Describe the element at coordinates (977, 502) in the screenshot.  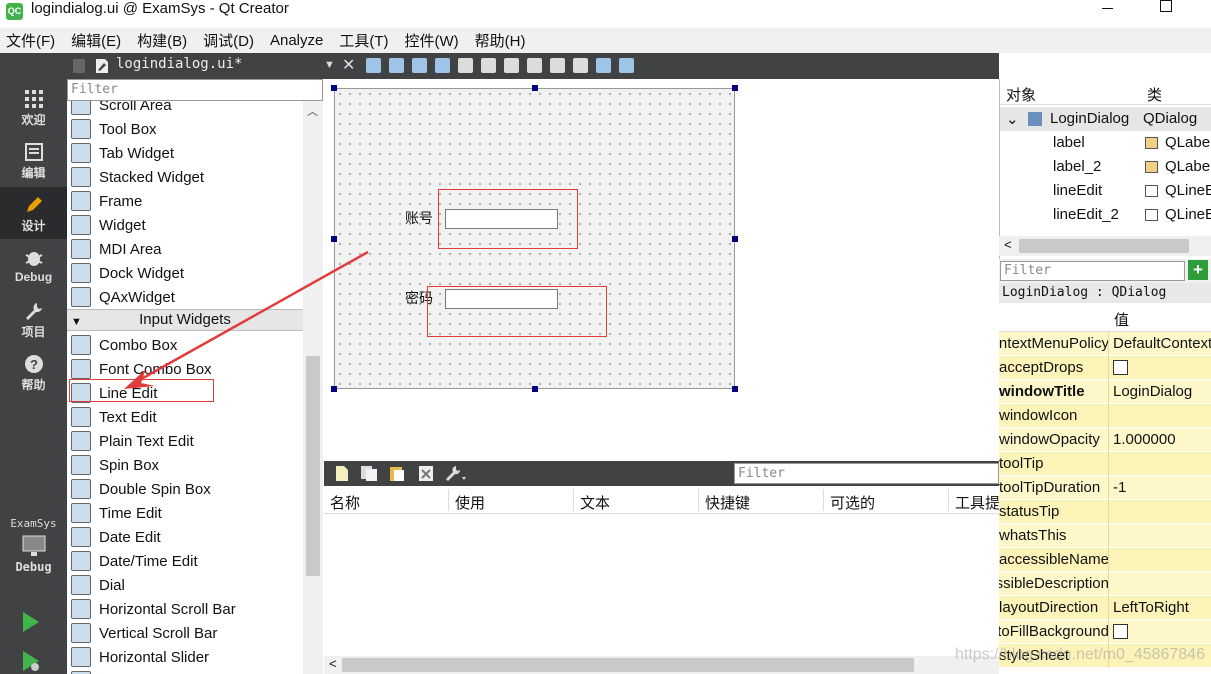
I see `column-header: 工具提` at that location.